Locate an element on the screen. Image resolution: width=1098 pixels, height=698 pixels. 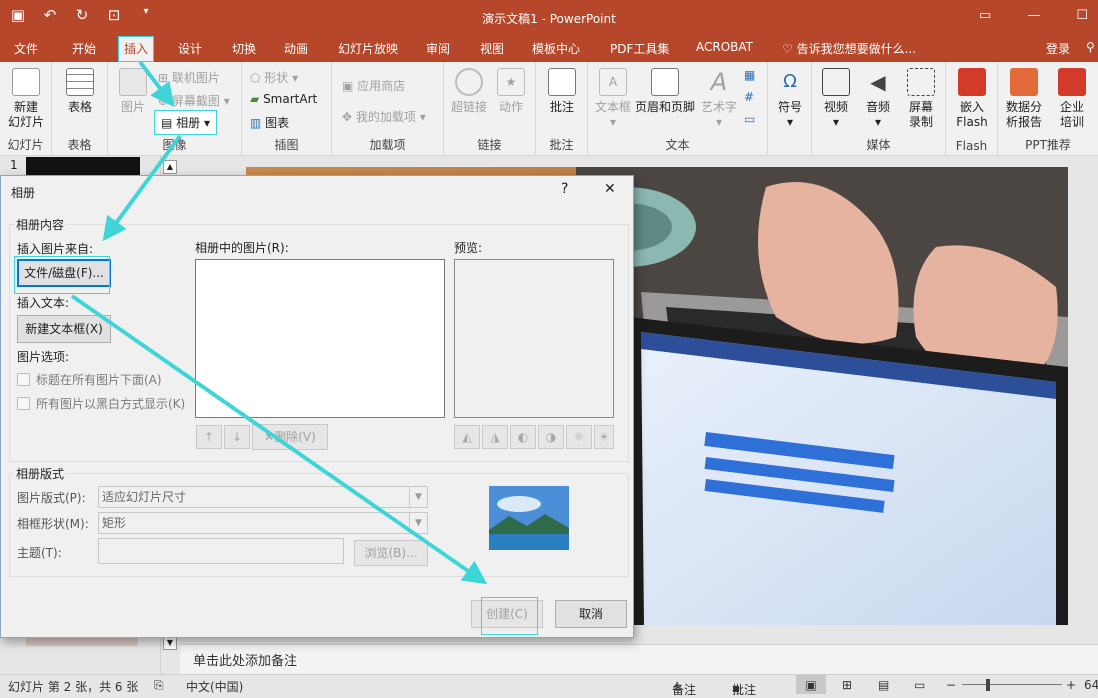
frame-shape-select: 矩形 ▼ is located at coordinates (263, 523).